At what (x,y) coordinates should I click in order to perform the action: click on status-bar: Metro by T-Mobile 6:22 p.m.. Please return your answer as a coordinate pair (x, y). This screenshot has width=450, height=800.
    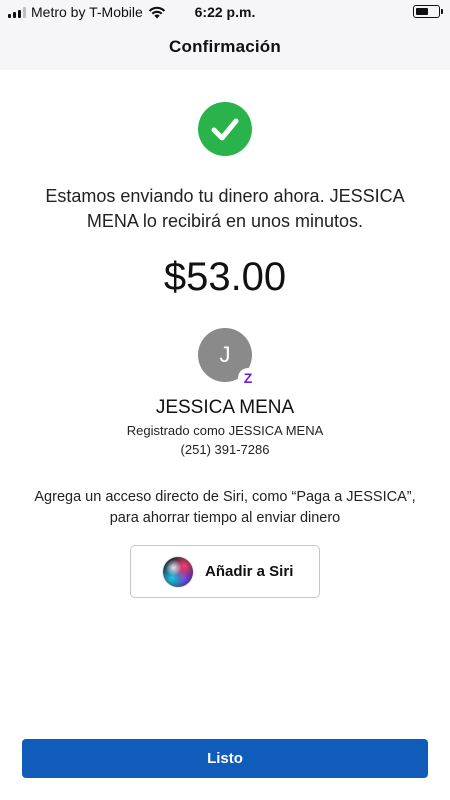
    Looking at the image, I should click on (225, 12).